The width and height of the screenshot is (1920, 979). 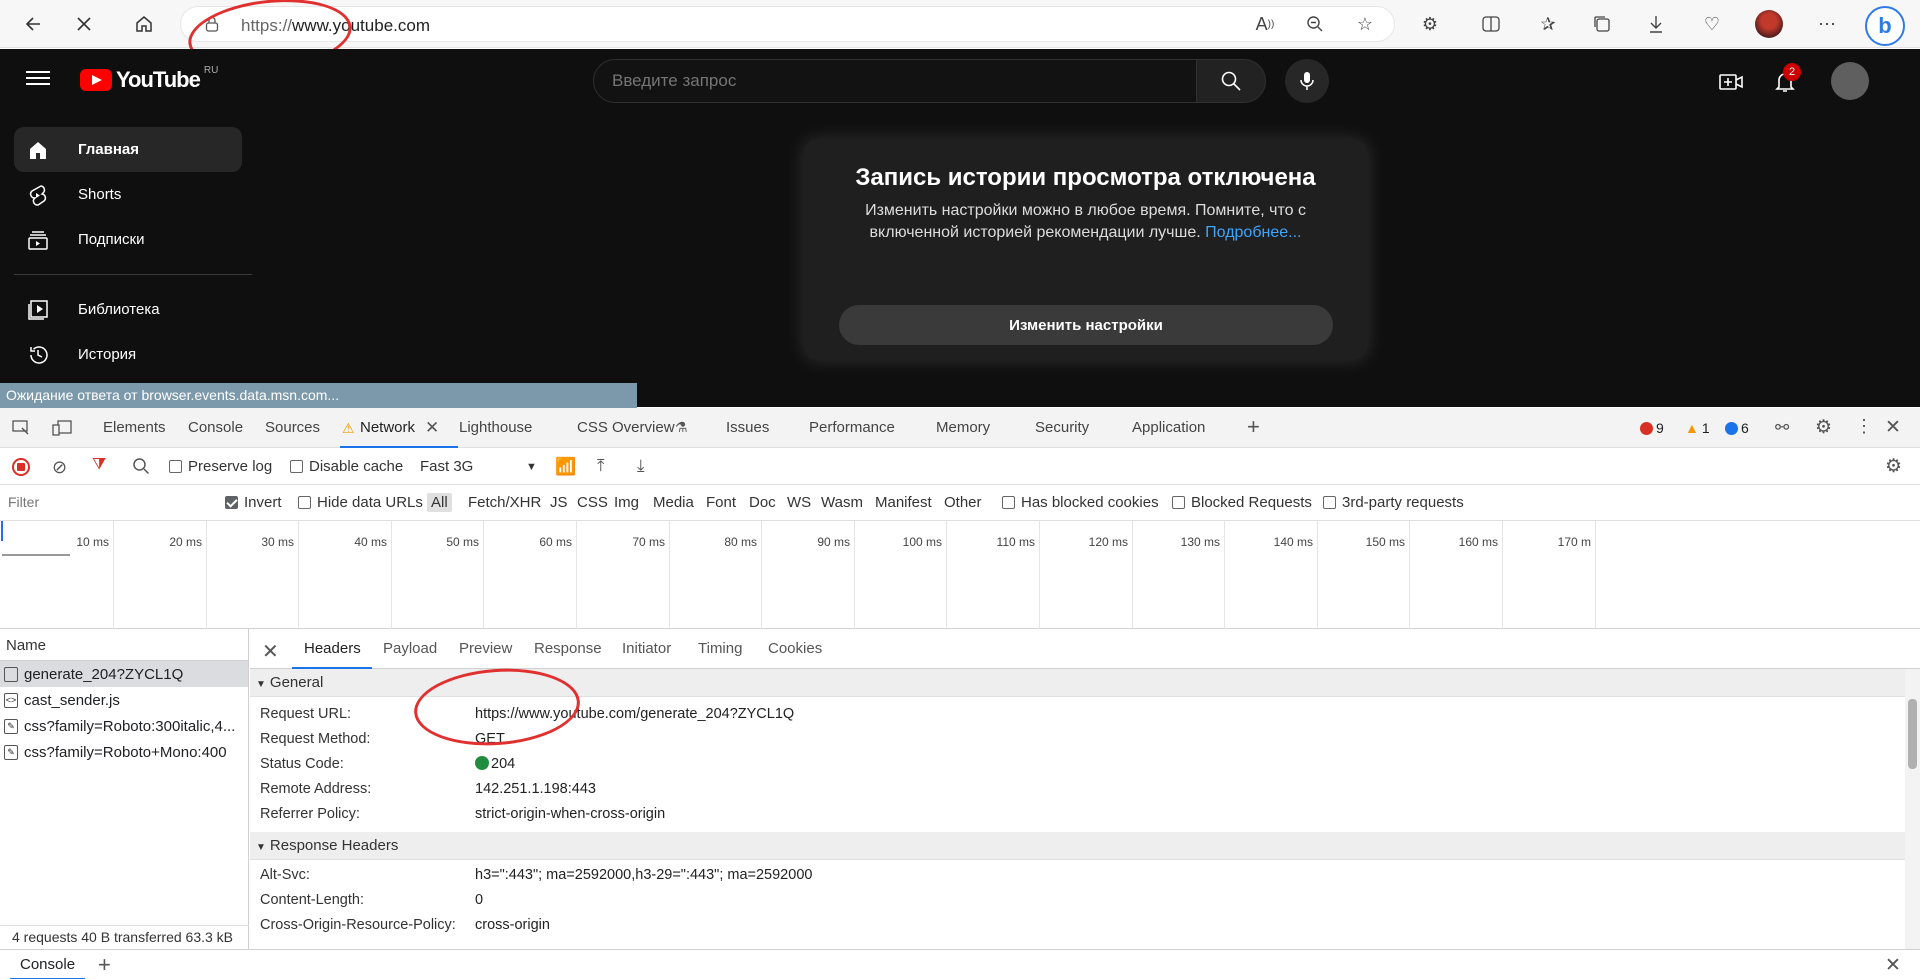 What do you see at coordinates (895, 81) in the screenshot?
I see `youtube-search-box` at bounding box center [895, 81].